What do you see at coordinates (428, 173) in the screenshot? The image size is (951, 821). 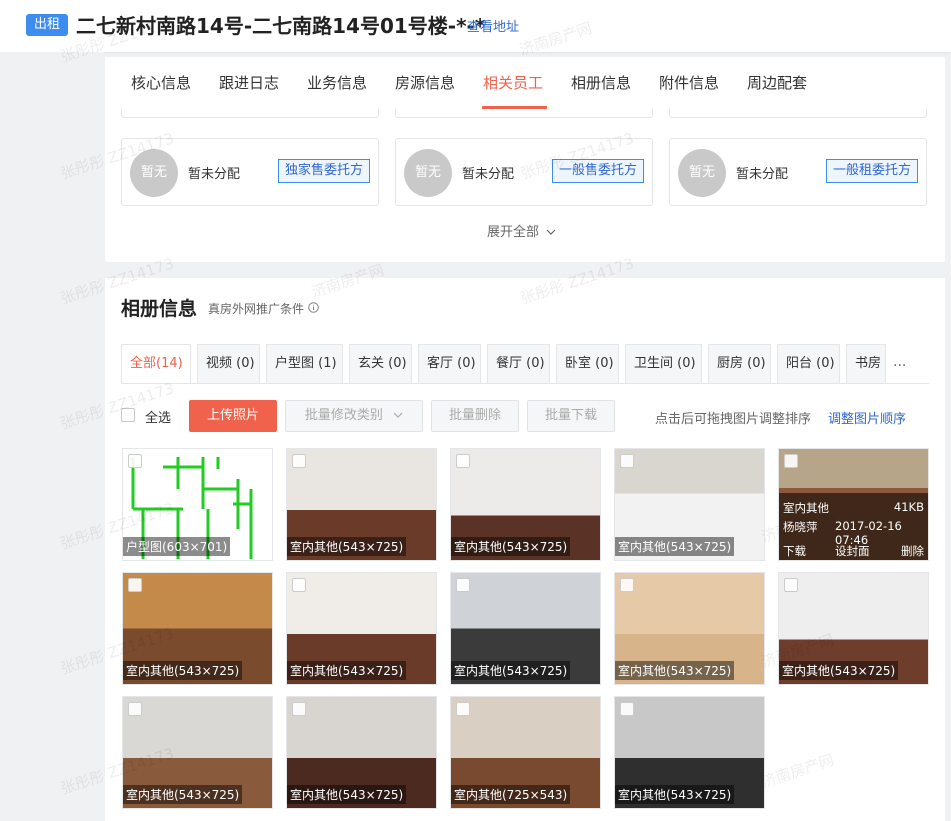 I see `avatar: 暂无` at bounding box center [428, 173].